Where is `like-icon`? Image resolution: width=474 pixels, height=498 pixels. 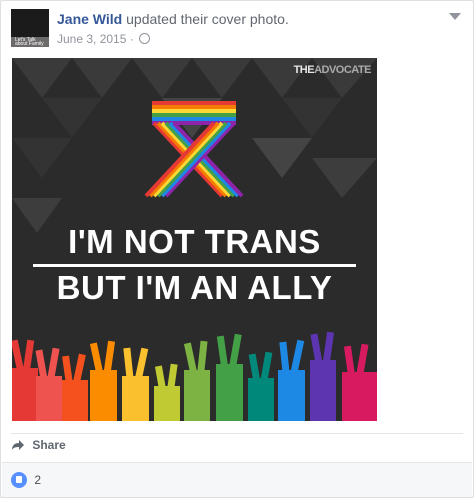
like-icon is located at coordinates (19, 480).